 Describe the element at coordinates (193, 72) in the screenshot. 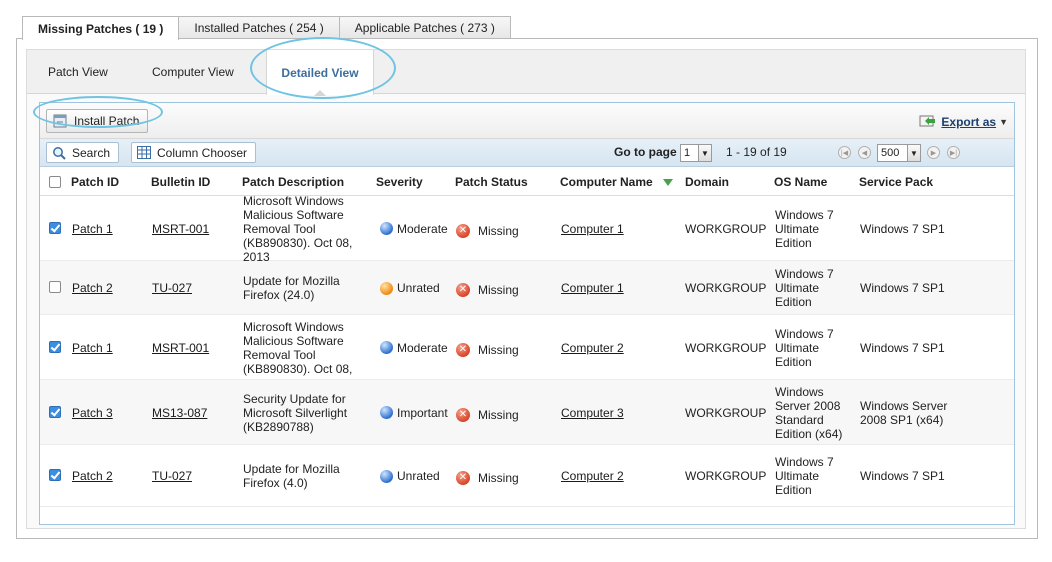

I see `tab-computer-view: Computer View` at that location.